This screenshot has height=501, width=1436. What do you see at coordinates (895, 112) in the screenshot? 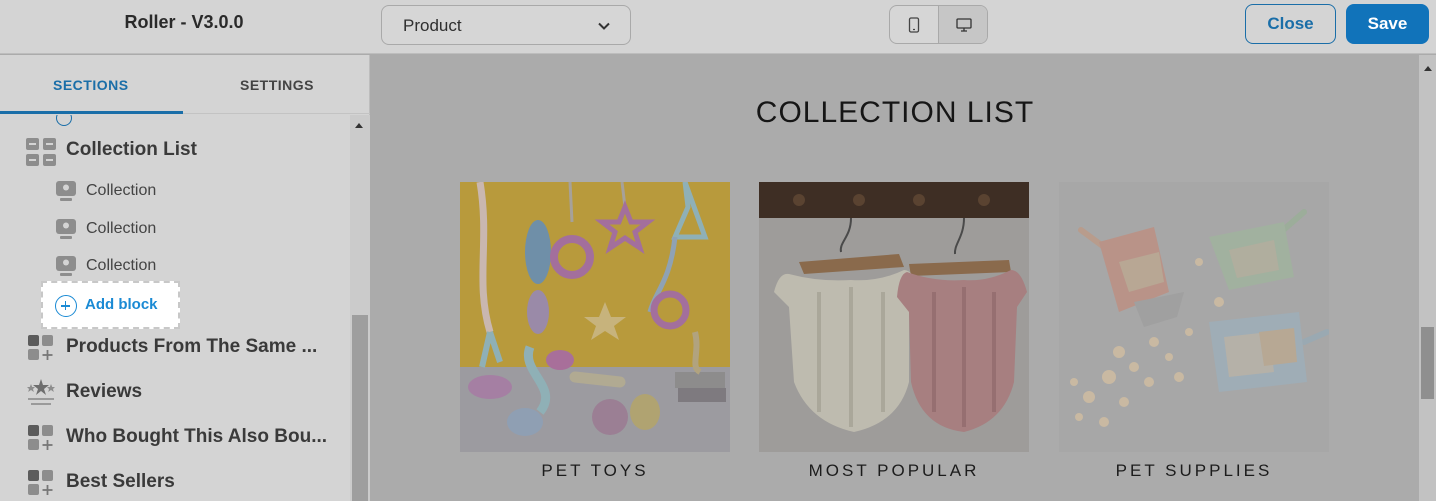
I see `collection-list-title: COLLECTION LIST` at bounding box center [895, 112].